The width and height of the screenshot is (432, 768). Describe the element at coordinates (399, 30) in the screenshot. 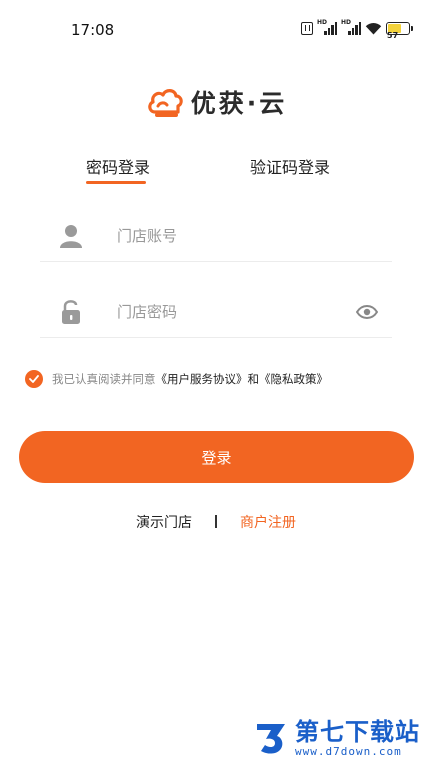

I see `battery-icon: 57` at that location.